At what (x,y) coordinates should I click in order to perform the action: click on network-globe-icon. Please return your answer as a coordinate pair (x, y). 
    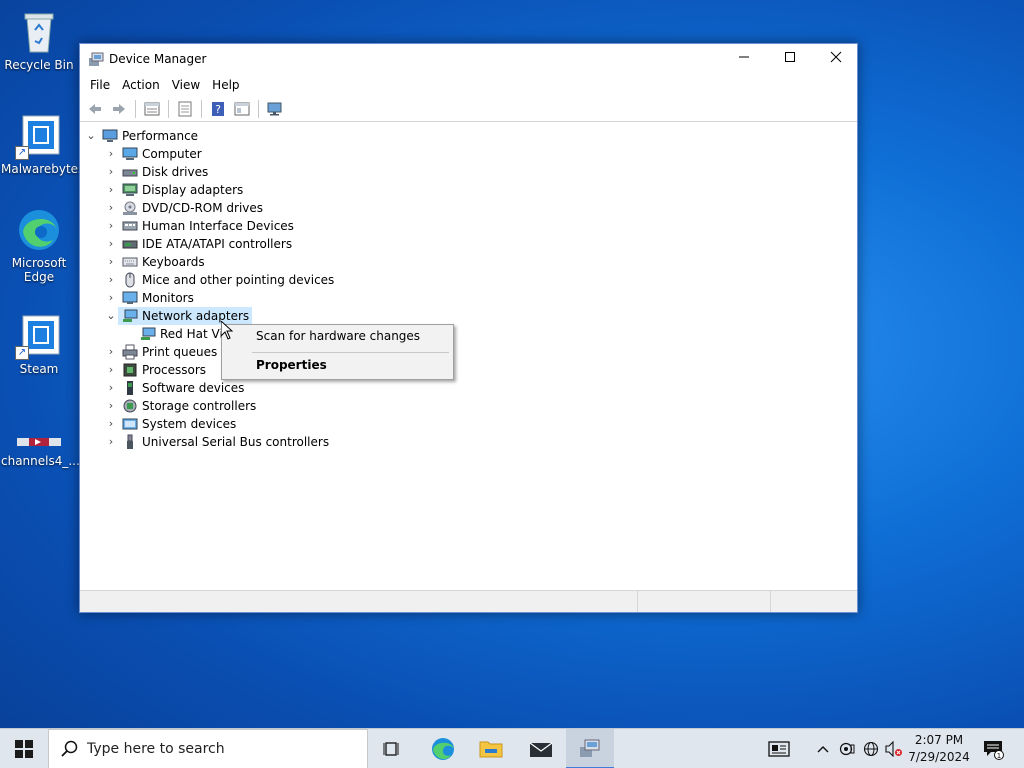
    Looking at the image, I should click on (871, 749).